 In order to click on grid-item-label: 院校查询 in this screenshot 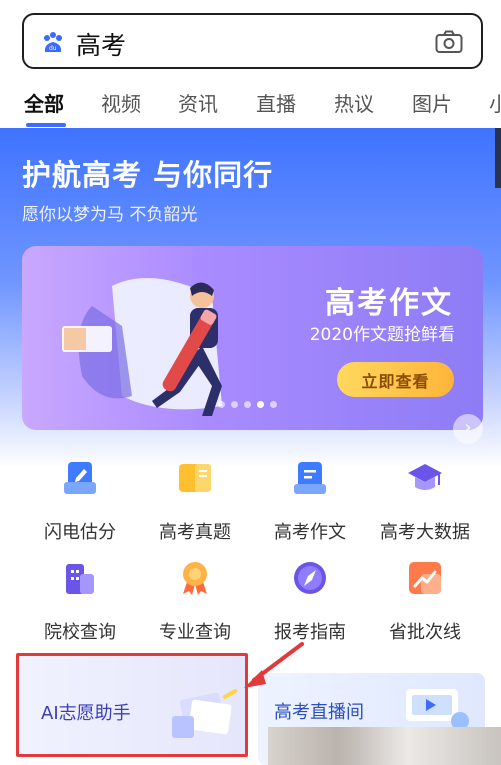, I will do `click(80, 632)`.